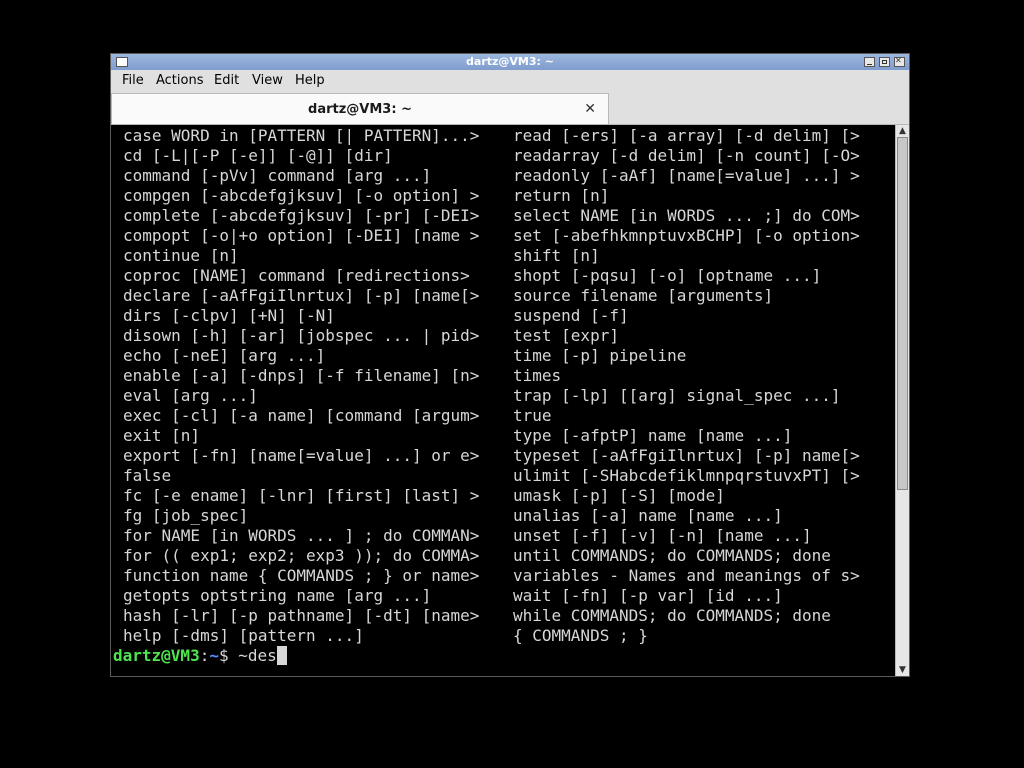 The width and height of the screenshot is (1024, 768). I want to click on help-right: unset [-f] [-v] [-n] [name ...], so click(662, 535).